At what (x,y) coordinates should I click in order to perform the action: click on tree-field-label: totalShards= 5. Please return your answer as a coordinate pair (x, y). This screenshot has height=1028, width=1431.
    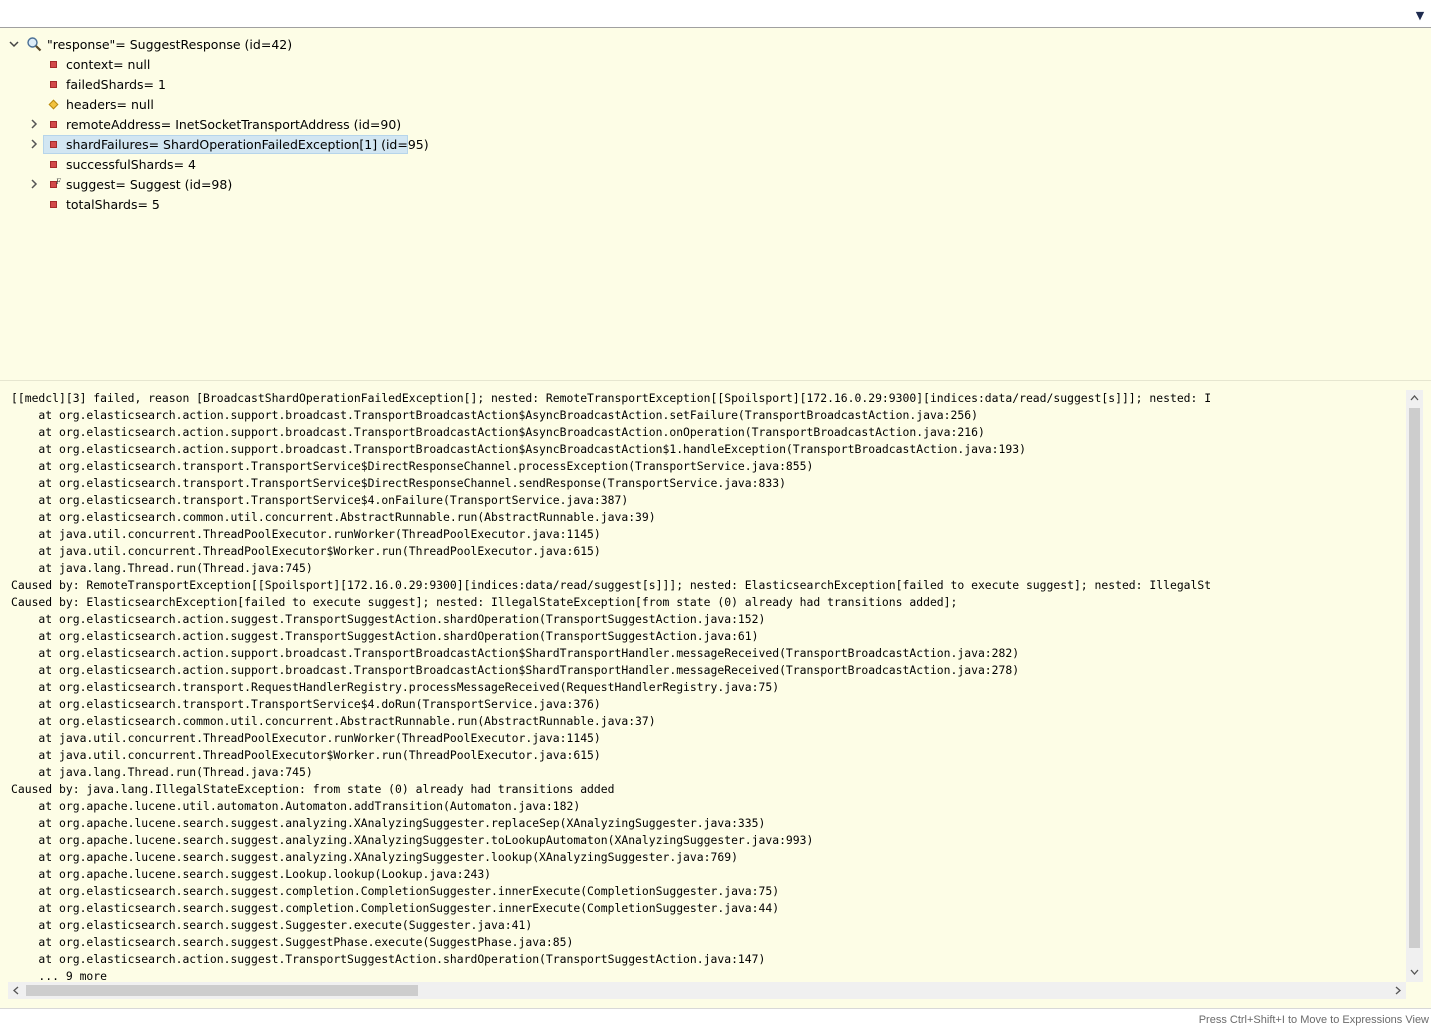
    Looking at the image, I should click on (113, 204).